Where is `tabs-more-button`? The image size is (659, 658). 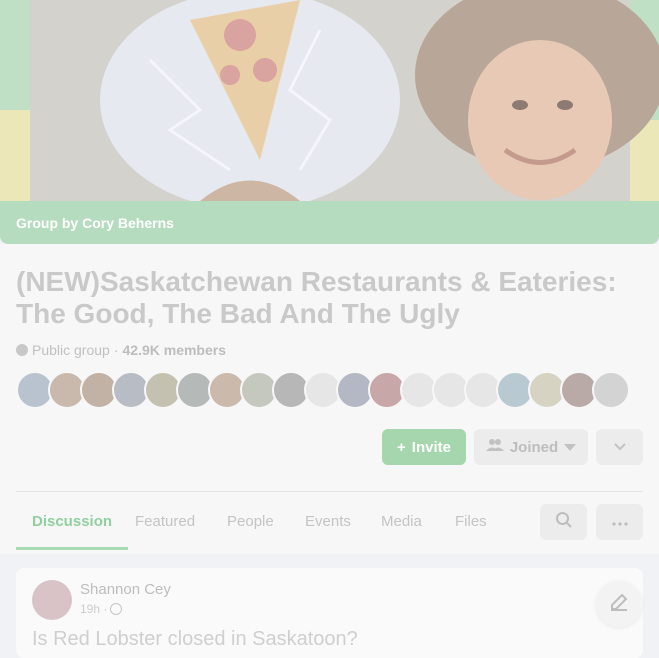 tabs-more-button is located at coordinates (619, 522).